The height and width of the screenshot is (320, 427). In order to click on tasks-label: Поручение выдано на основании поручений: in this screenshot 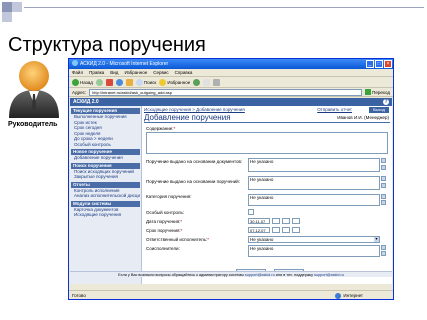, I will do `click(193, 181)`.